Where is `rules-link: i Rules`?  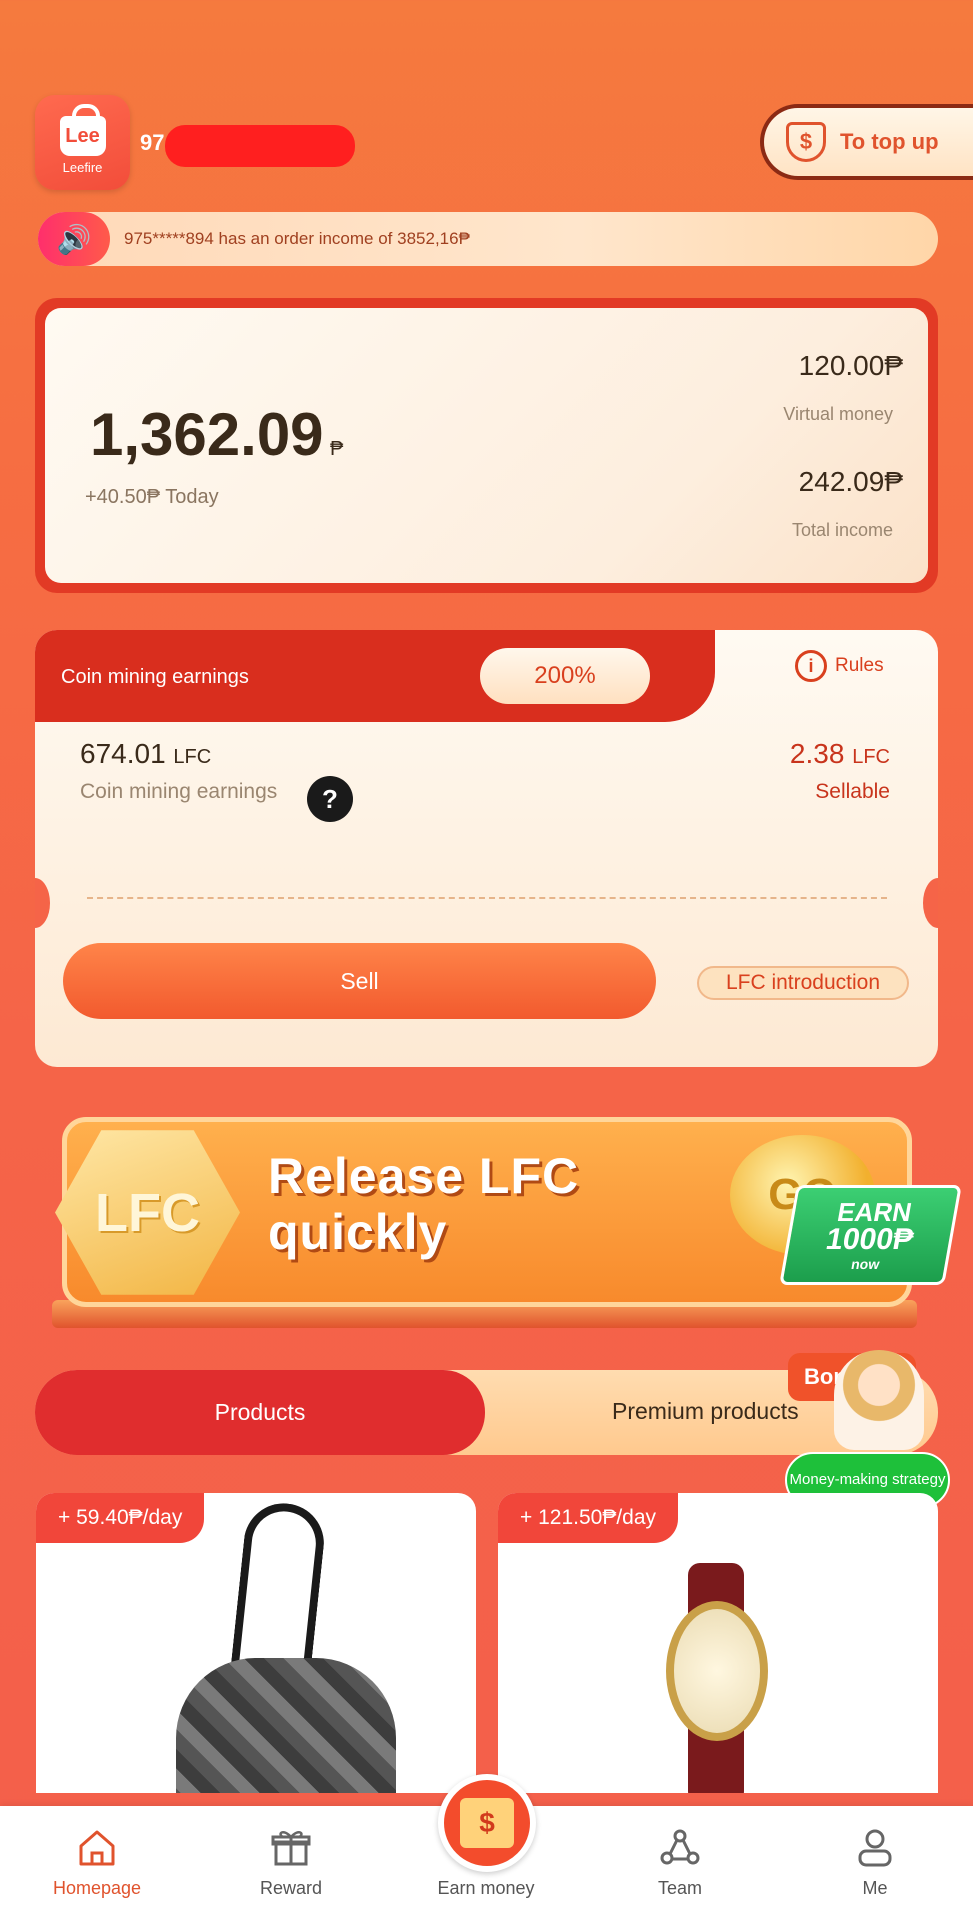
rules-link: i Rules is located at coordinates (839, 666).